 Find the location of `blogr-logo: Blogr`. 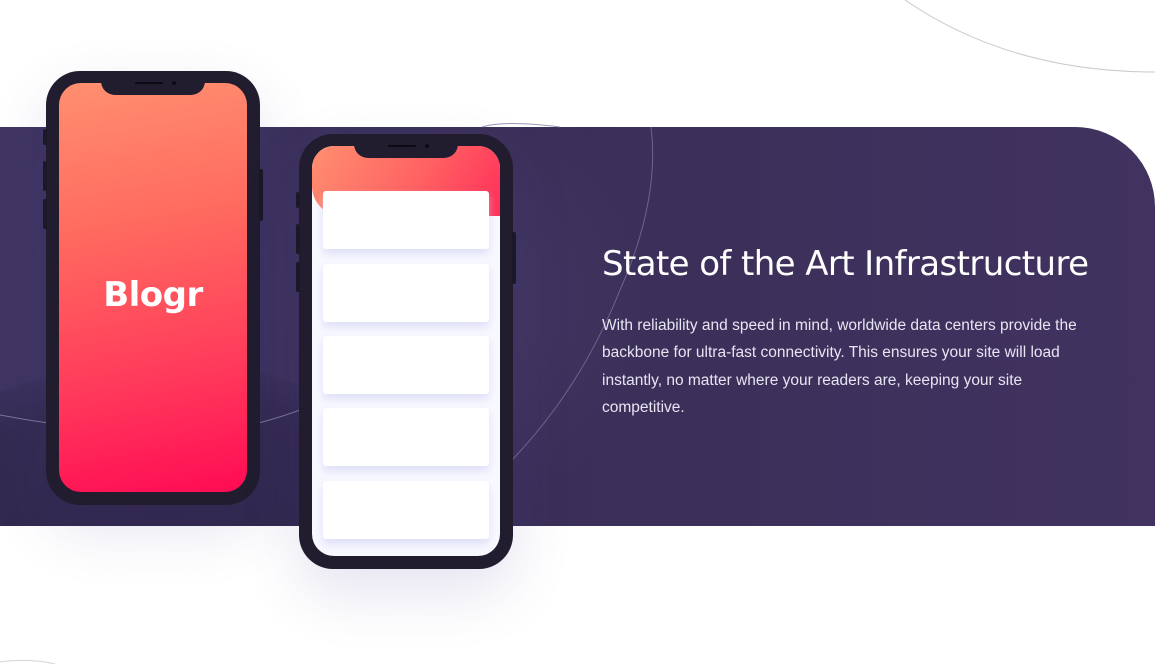

blogr-logo: Blogr is located at coordinates (153, 295).